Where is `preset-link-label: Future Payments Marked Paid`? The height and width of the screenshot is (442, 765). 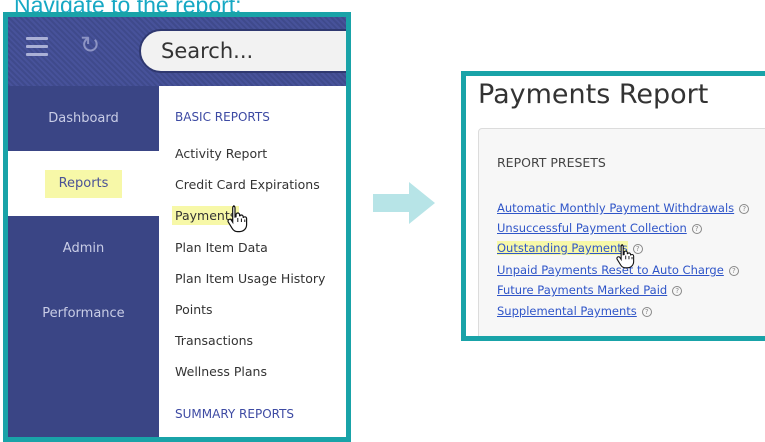
preset-link-label: Future Payments Marked Paid is located at coordinates (582, 290).